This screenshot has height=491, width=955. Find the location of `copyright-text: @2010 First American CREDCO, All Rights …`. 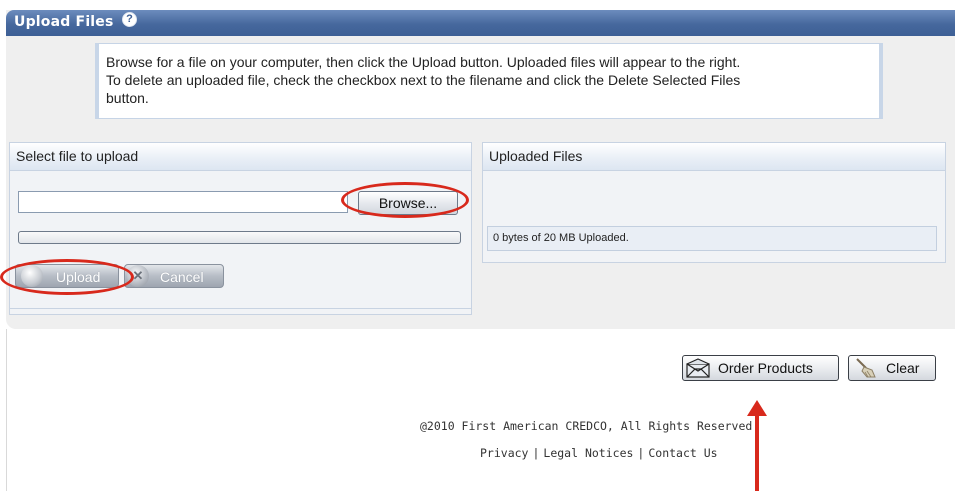

copyright-text: @2010 First American CREDCO, All Rights … is located at coordinates (590, 426).